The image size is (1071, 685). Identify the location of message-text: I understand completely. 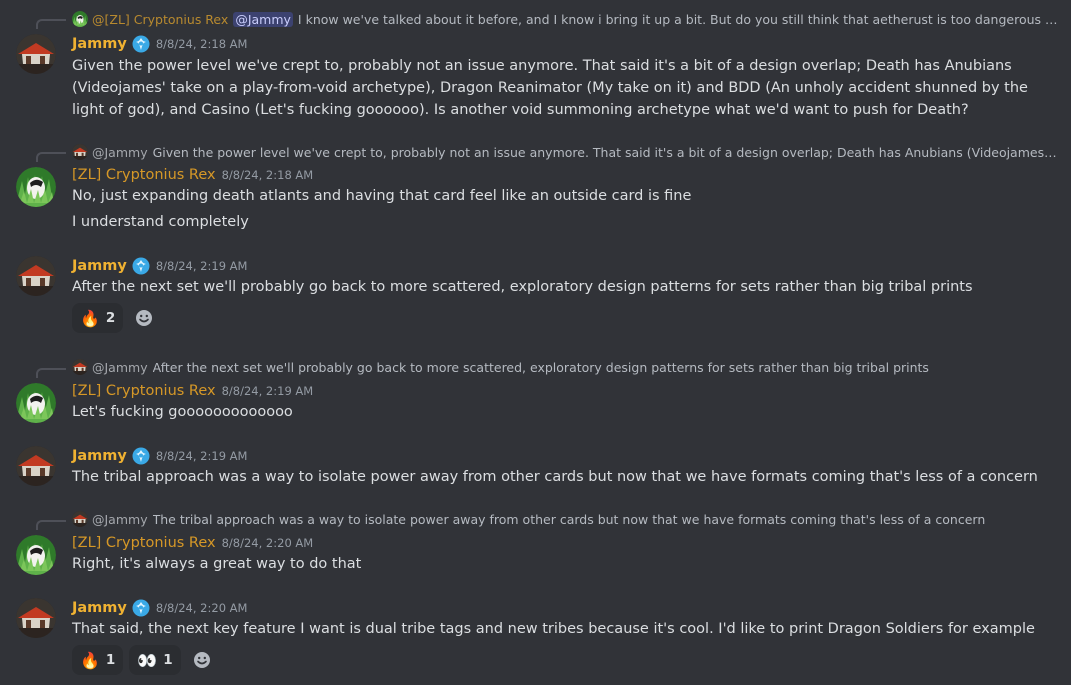
(160, 222).